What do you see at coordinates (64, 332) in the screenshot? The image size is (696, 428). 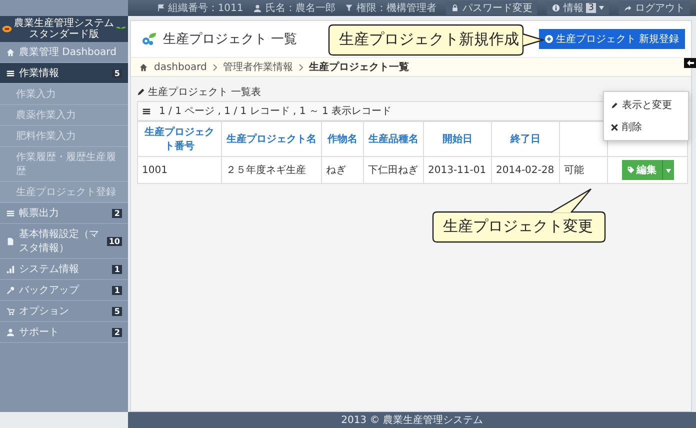 I see `sidebar-item: サポート 2` at bounding box center [64, 332].